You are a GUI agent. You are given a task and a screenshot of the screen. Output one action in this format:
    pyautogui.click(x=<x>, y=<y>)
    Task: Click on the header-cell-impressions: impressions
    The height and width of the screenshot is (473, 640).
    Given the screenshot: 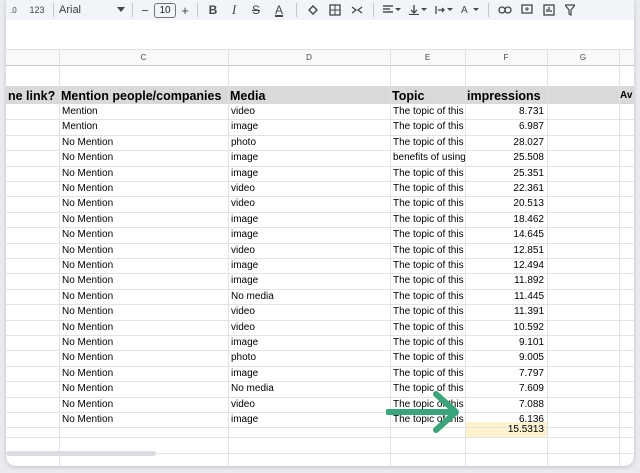 What is the action you would take?
    pyautogui.click(x=506, y=96)
    